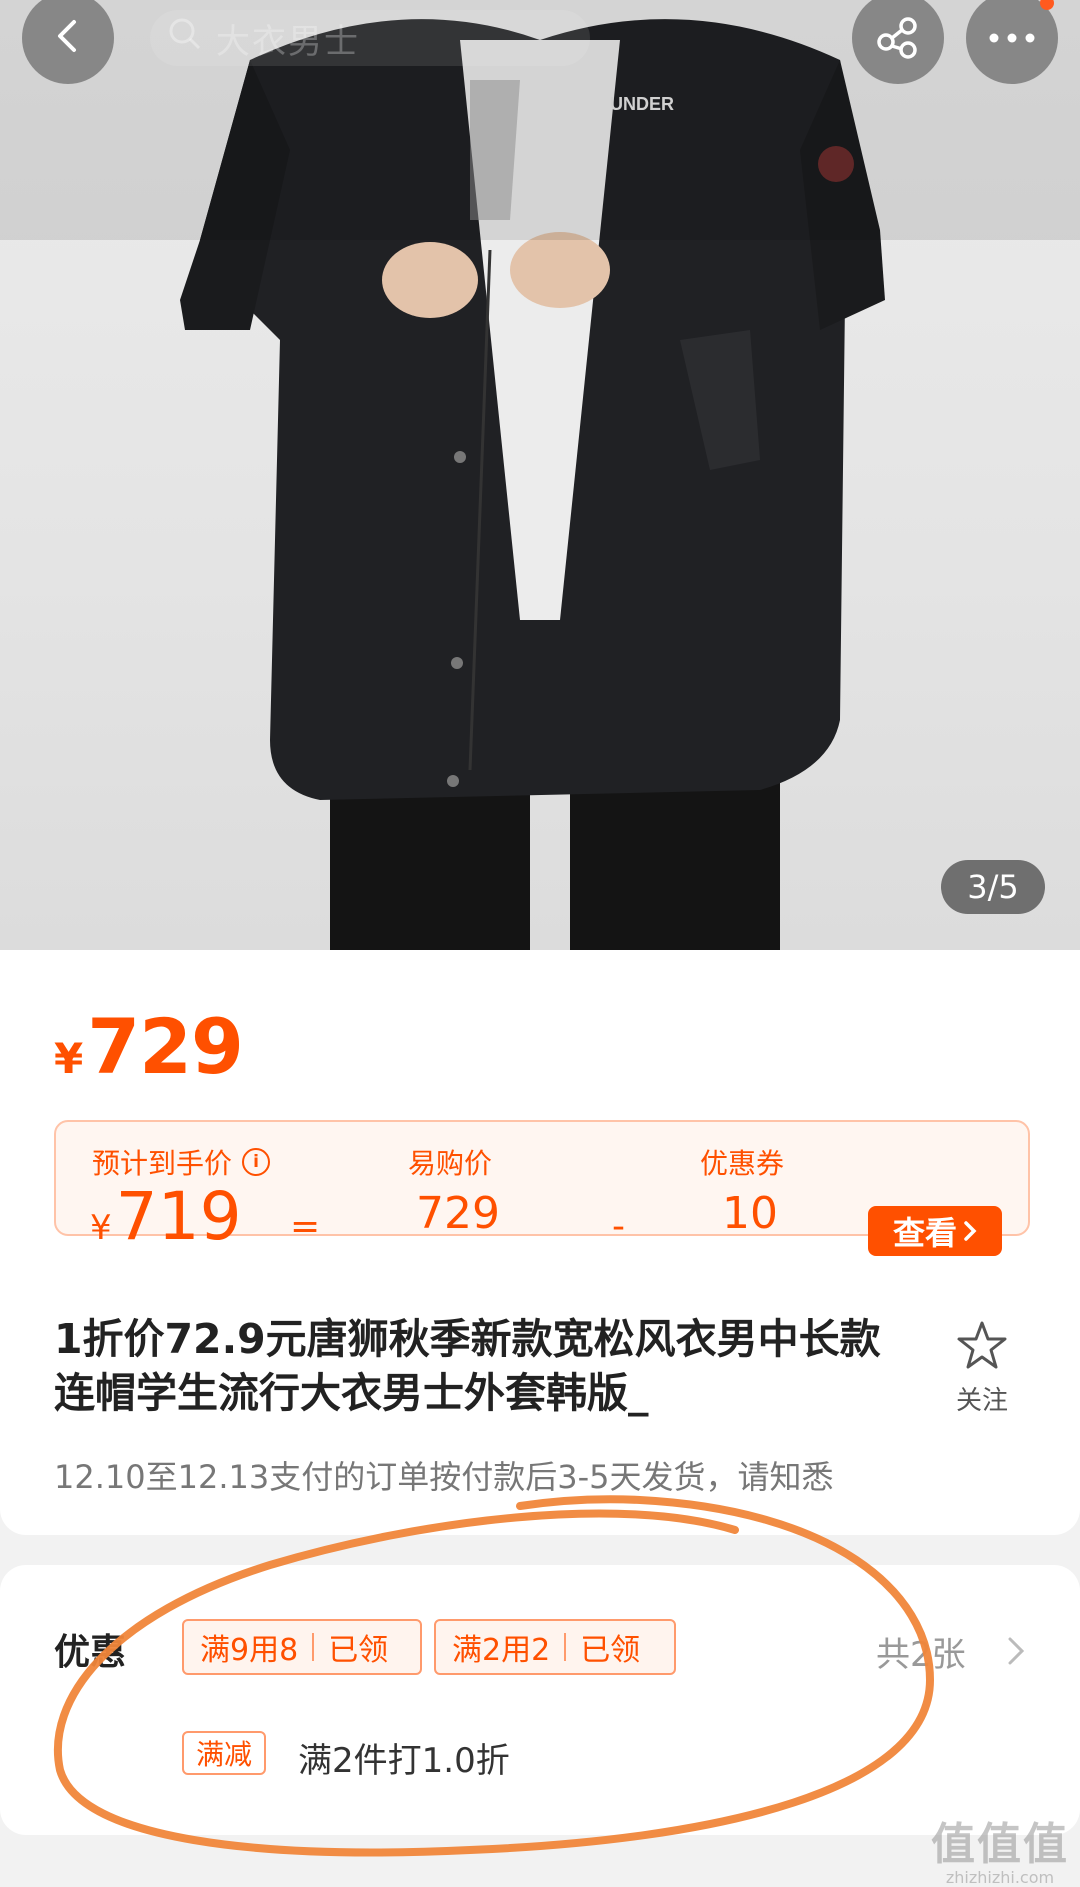 This screenshot has height=1887, width=1080. Describe the element at coordinates (249, 1650) in the screenshot. I see `coupon-text: 满9用8` at that location.